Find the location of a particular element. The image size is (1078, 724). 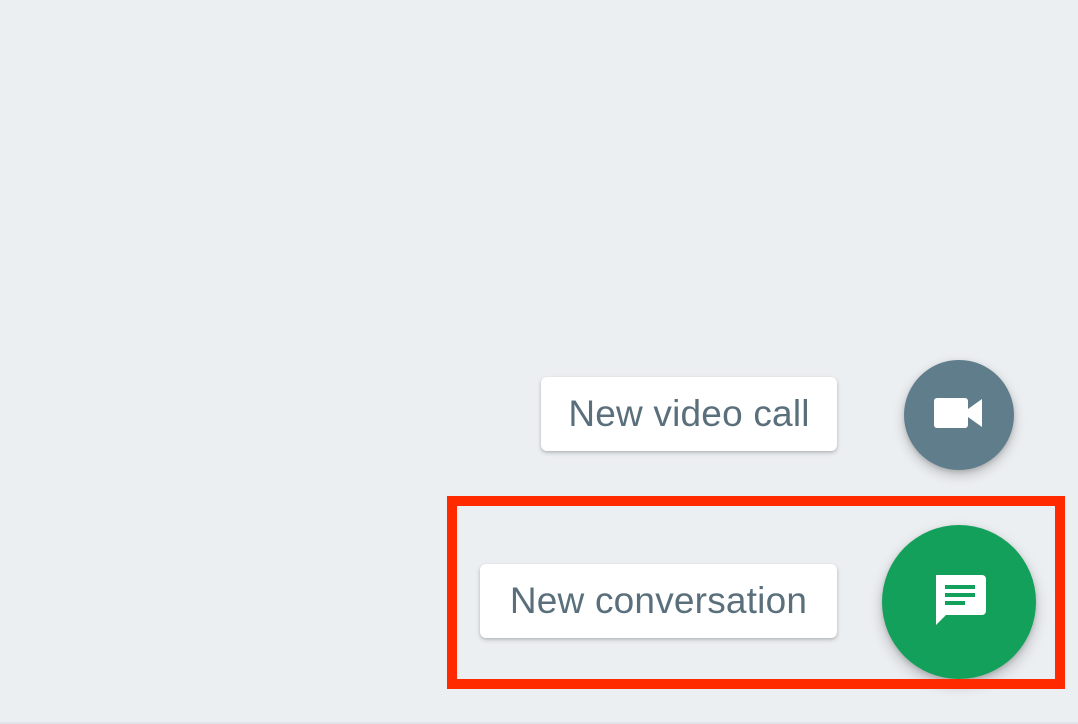

new-video-call-button is located at coordinates (959, 415).